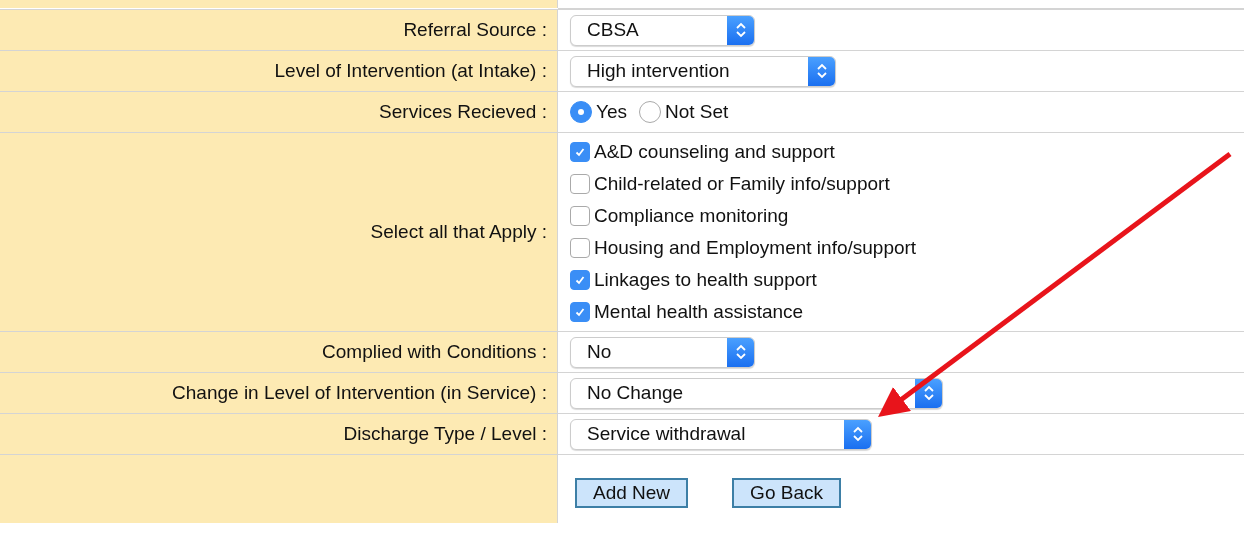  Describe the element at coordinates (410, 71) in the screenshot. I see `field-label: Level of Intervention (at Intake) :` at that location.